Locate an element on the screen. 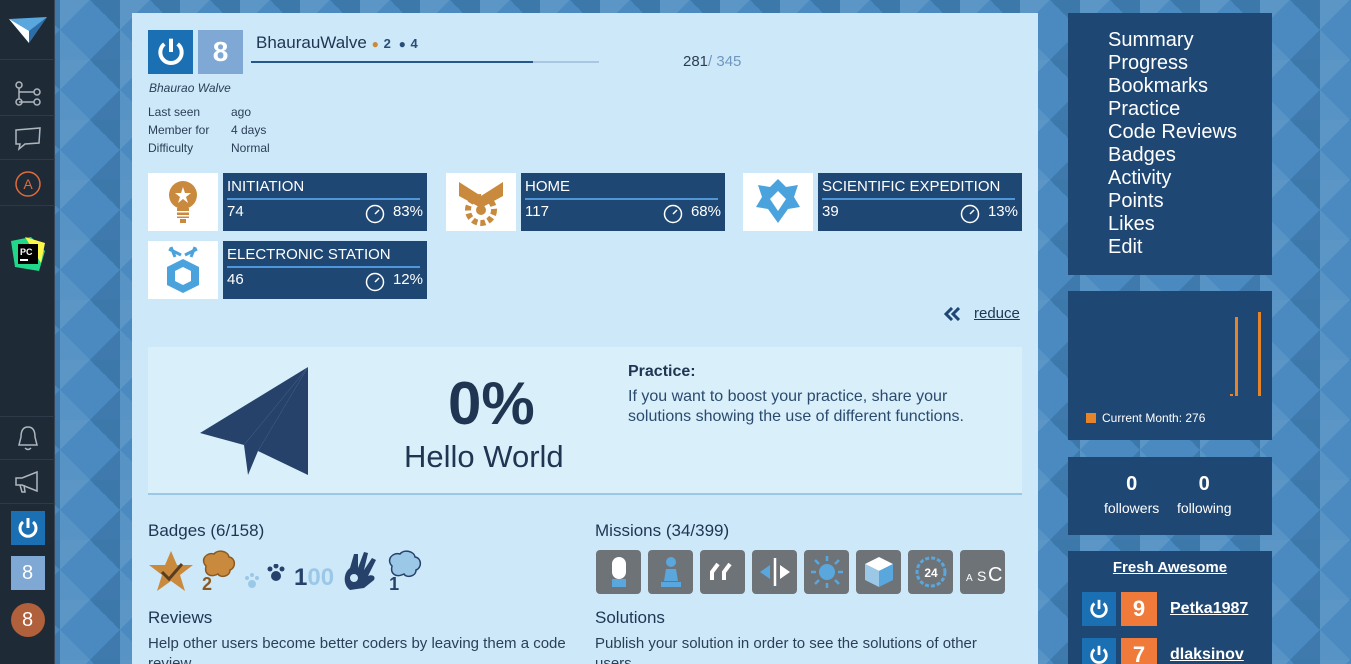  xp-progress-fill is located at coordinates (392, 62).